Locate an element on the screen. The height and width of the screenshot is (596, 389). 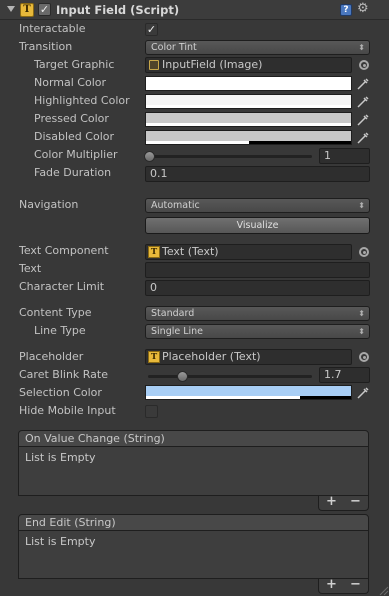
text-component-value: Text (Text) is located at coordinates (190, 251).